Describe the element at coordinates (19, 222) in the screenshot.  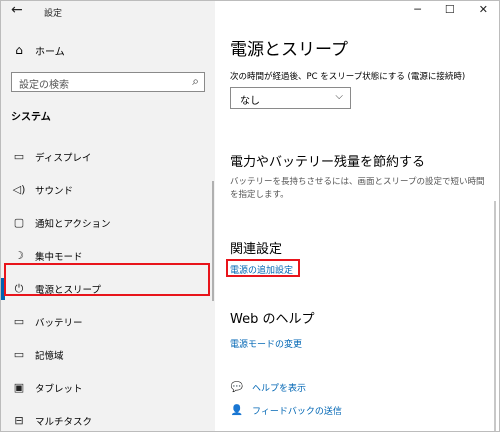
I see `notification-icon: ▢` at that location.